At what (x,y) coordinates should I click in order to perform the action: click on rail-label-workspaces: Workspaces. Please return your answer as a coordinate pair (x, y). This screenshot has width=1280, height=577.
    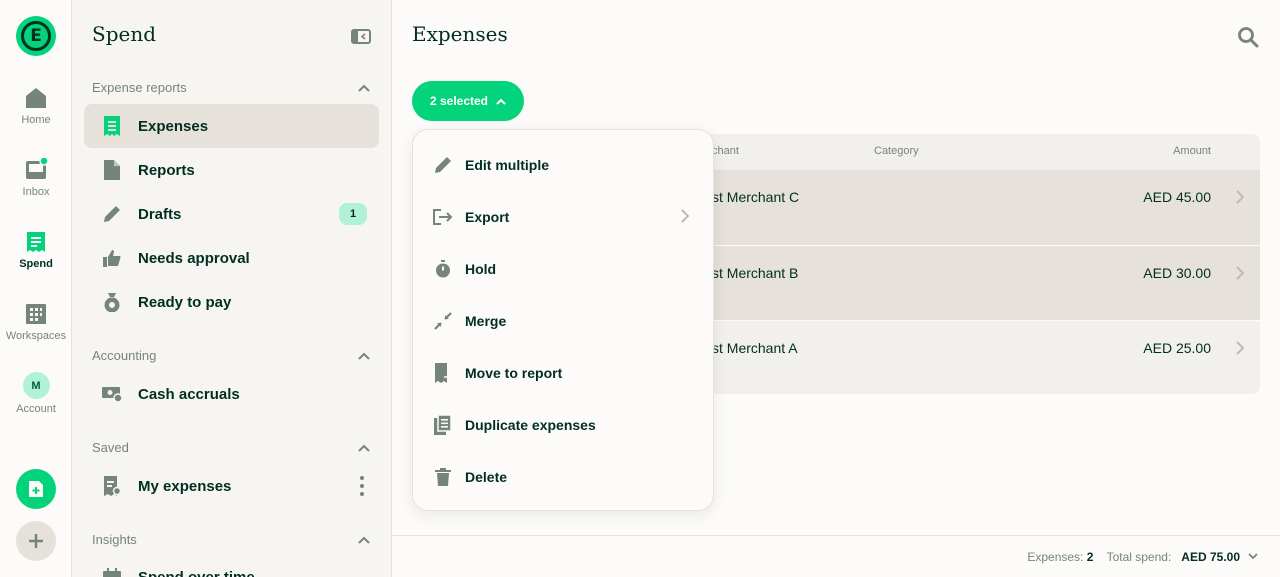
    Looking at the image, I should click on (36, 336).